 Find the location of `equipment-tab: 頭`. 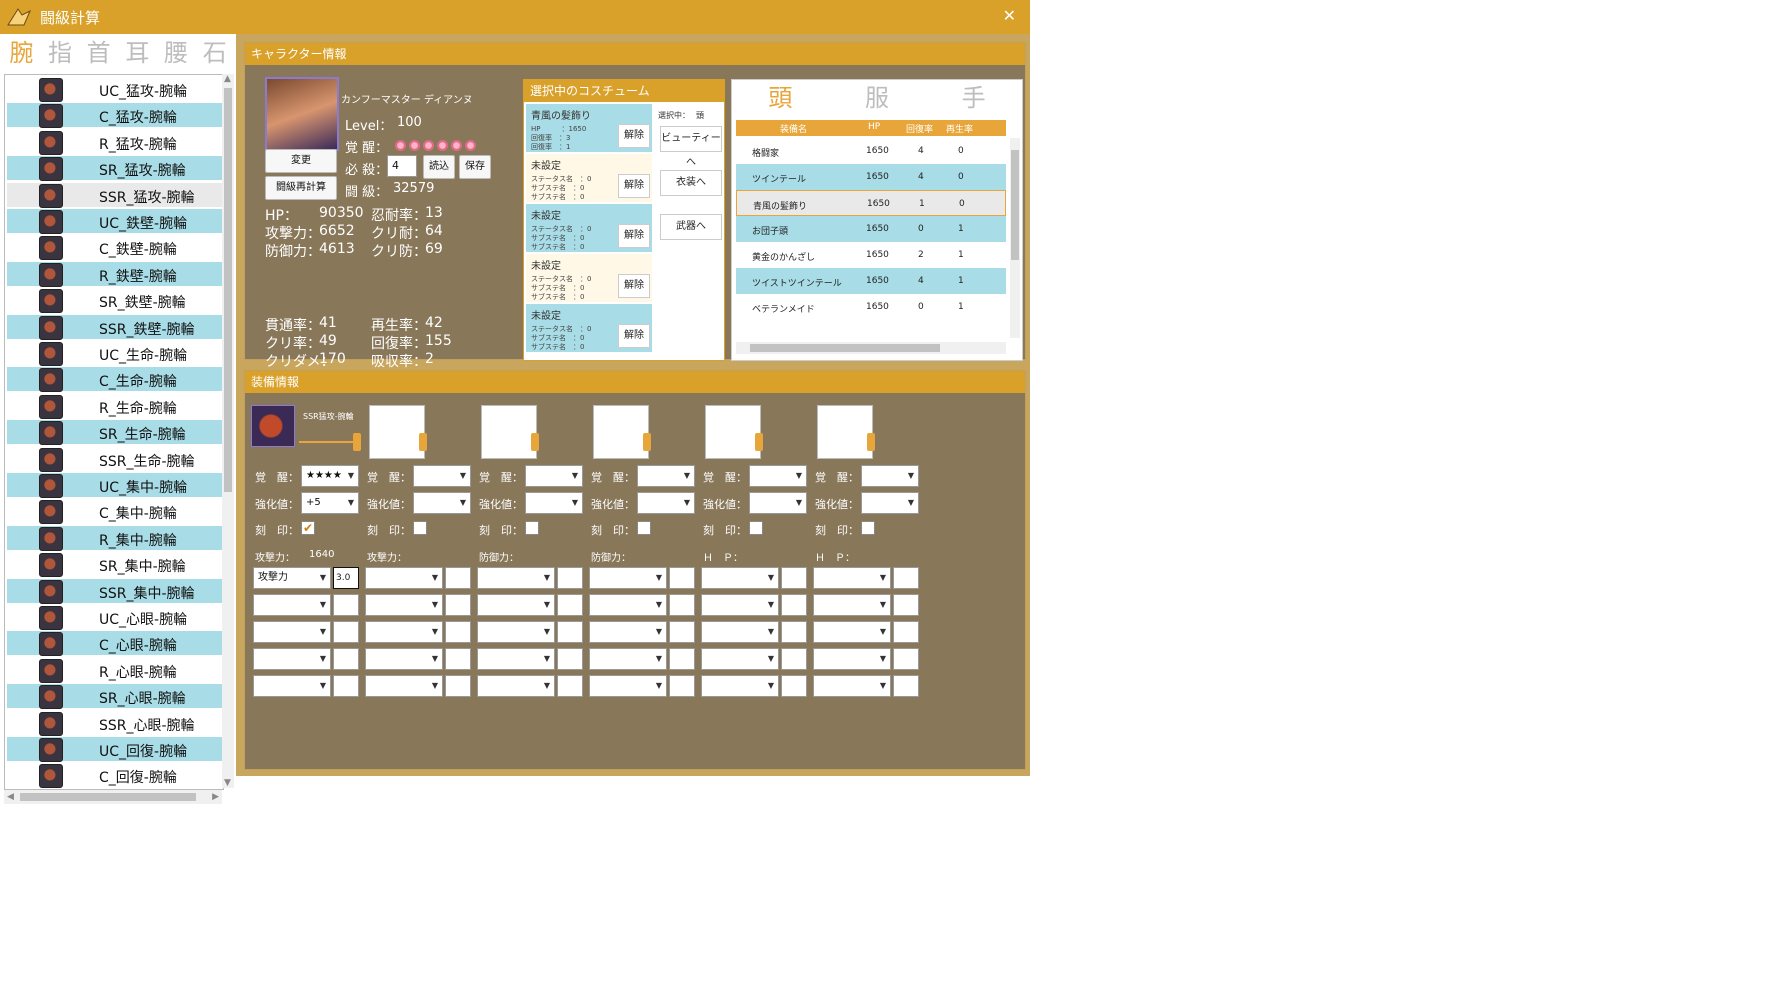

equipment-tab: 頭 is located at coordinates (780, 98).